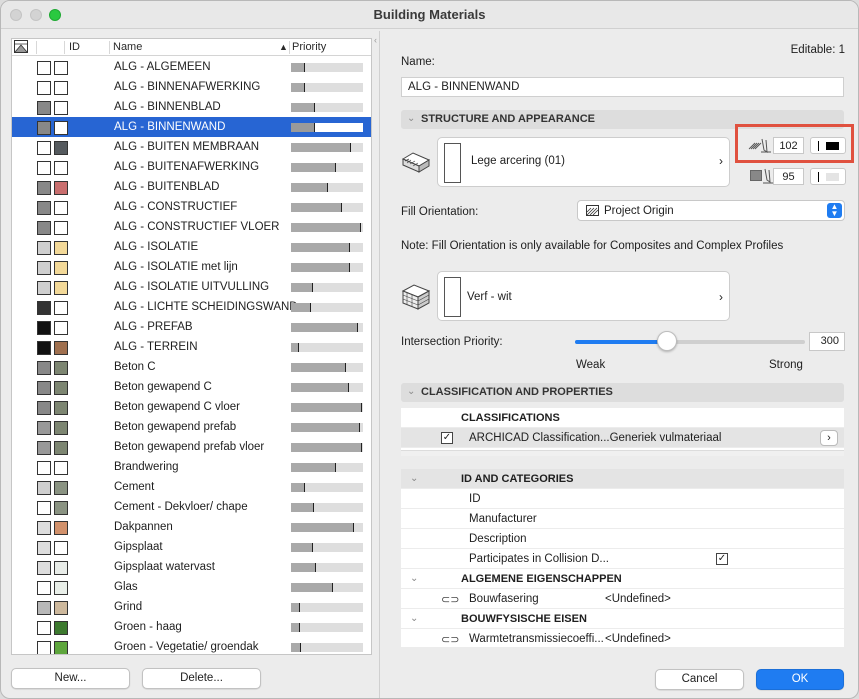  Describe the element at coordinates (191, 567) in the screenshot. I see `material-row: Gipsplaat watervast` at that location.